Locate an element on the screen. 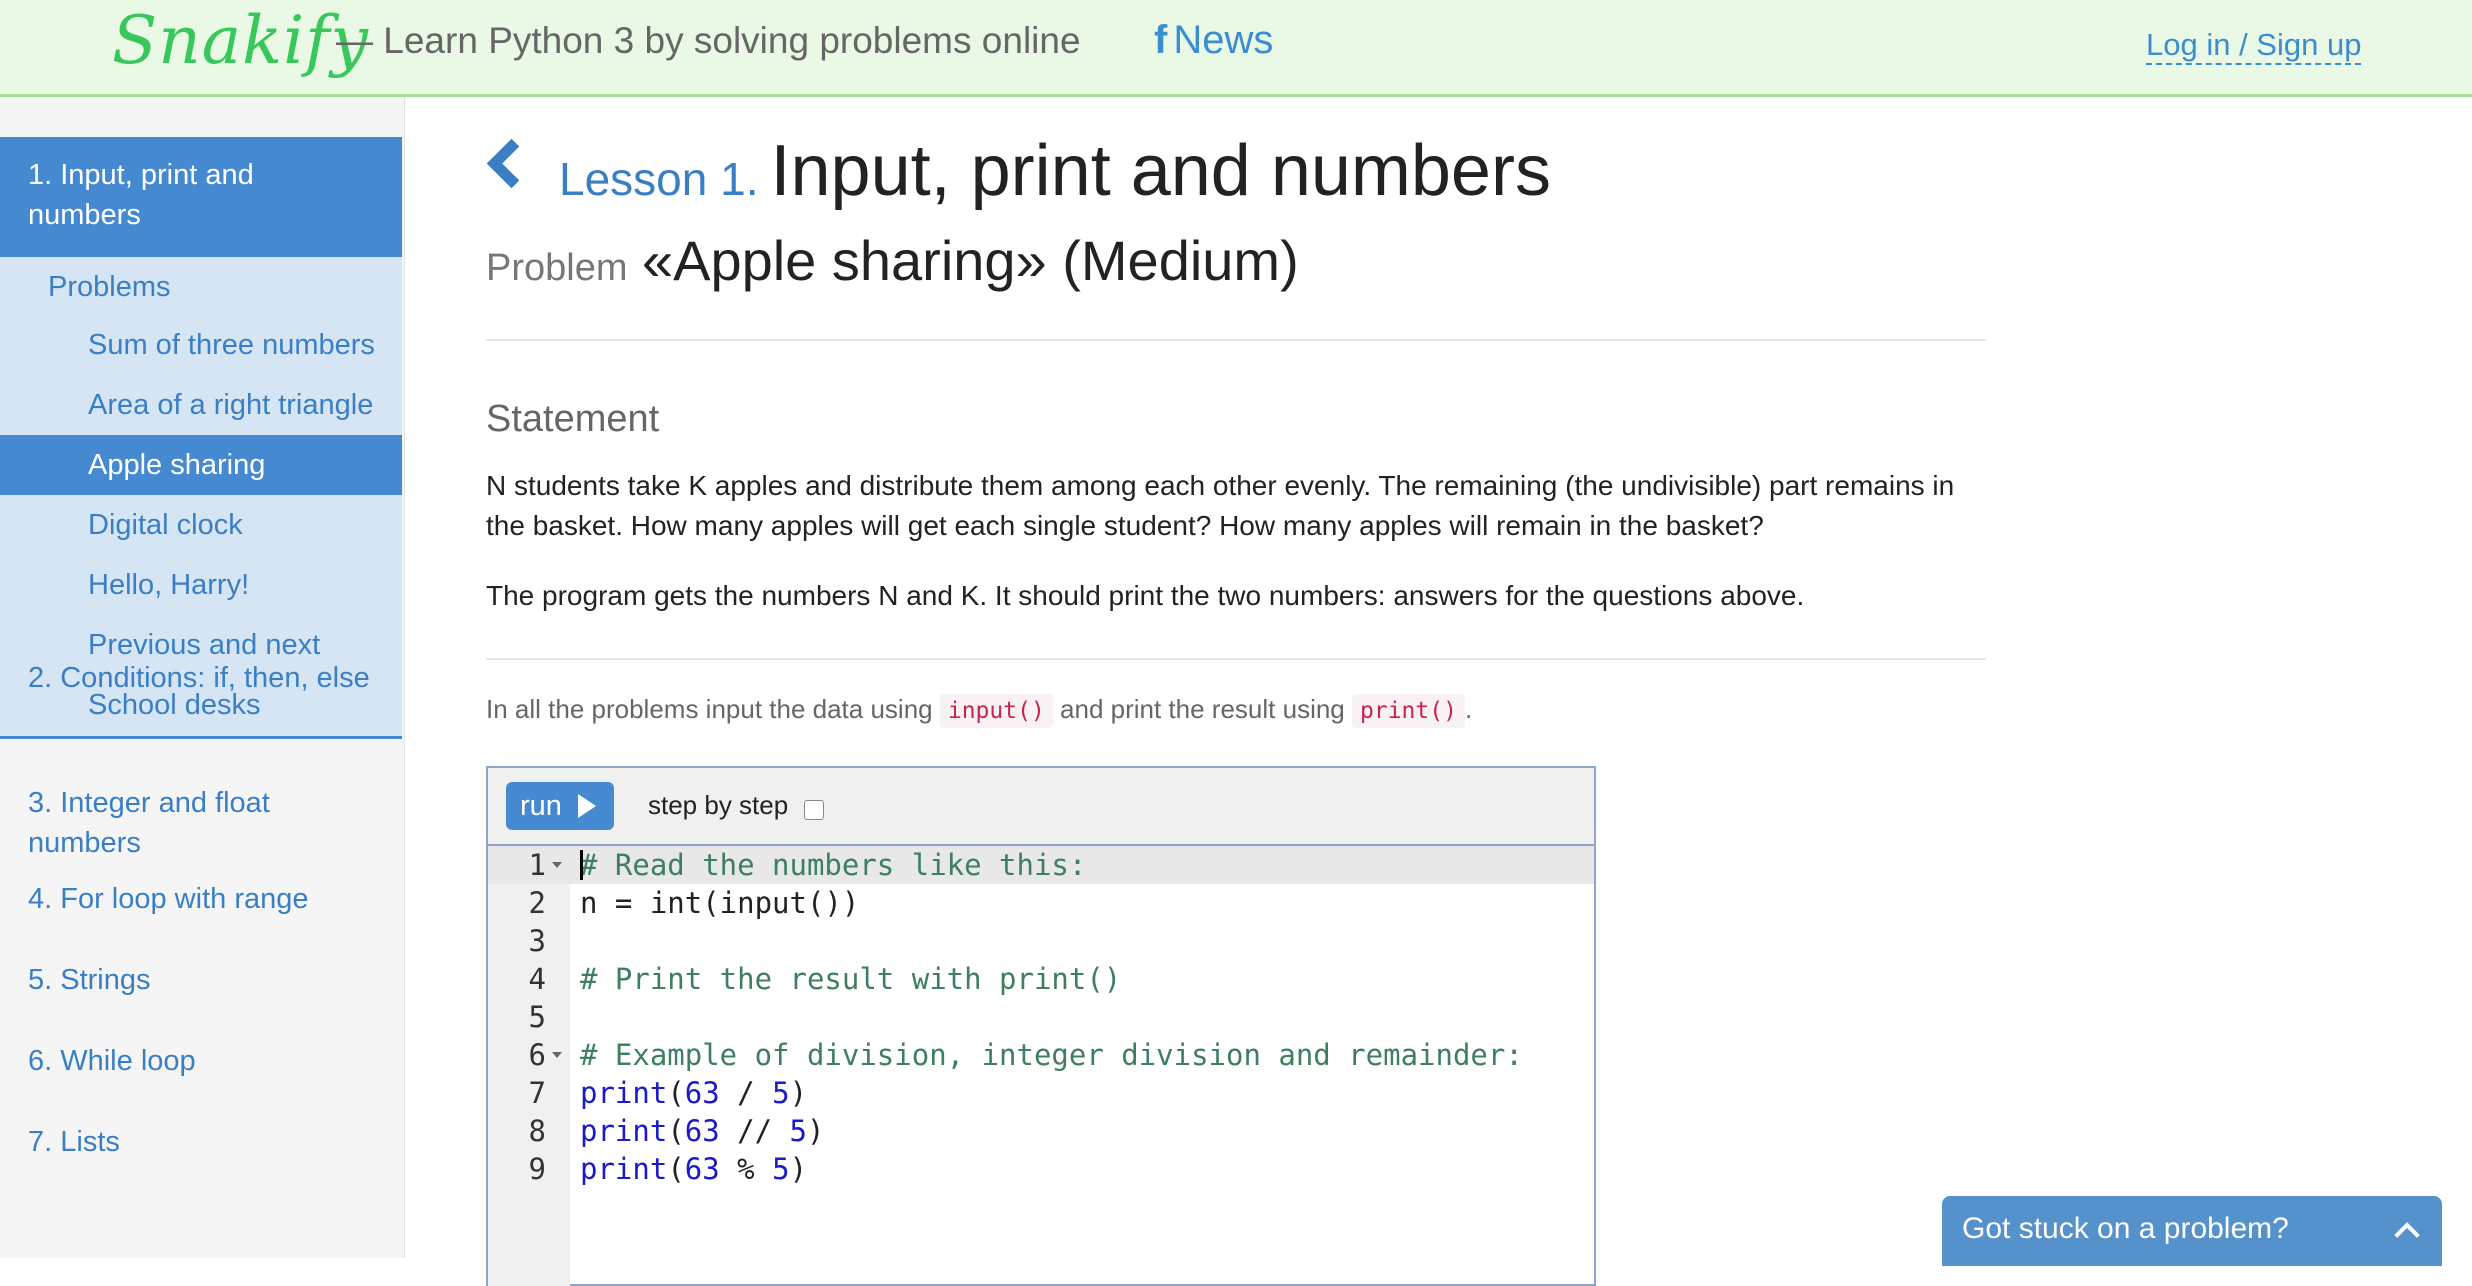 Image resolution: width=2472 pixels, height=1286 pixels. editor-toolbar: run step by step is located at coordinates (1041, 807).